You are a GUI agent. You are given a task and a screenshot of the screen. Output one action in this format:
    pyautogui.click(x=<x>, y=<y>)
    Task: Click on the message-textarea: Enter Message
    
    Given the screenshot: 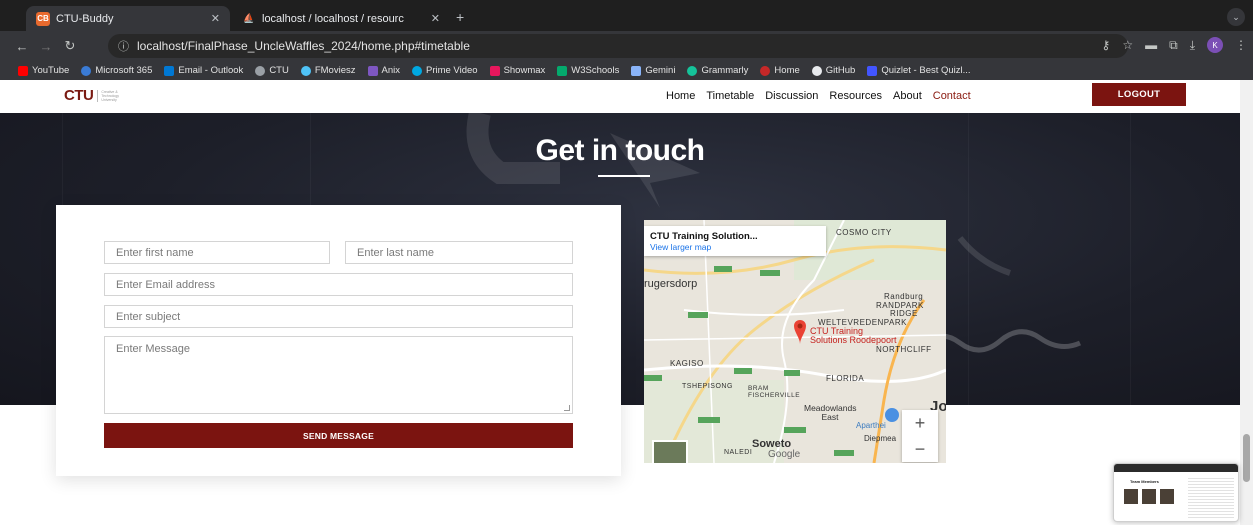 What is the action you would take?
    pyautogui.click(x=338, y=375)
    